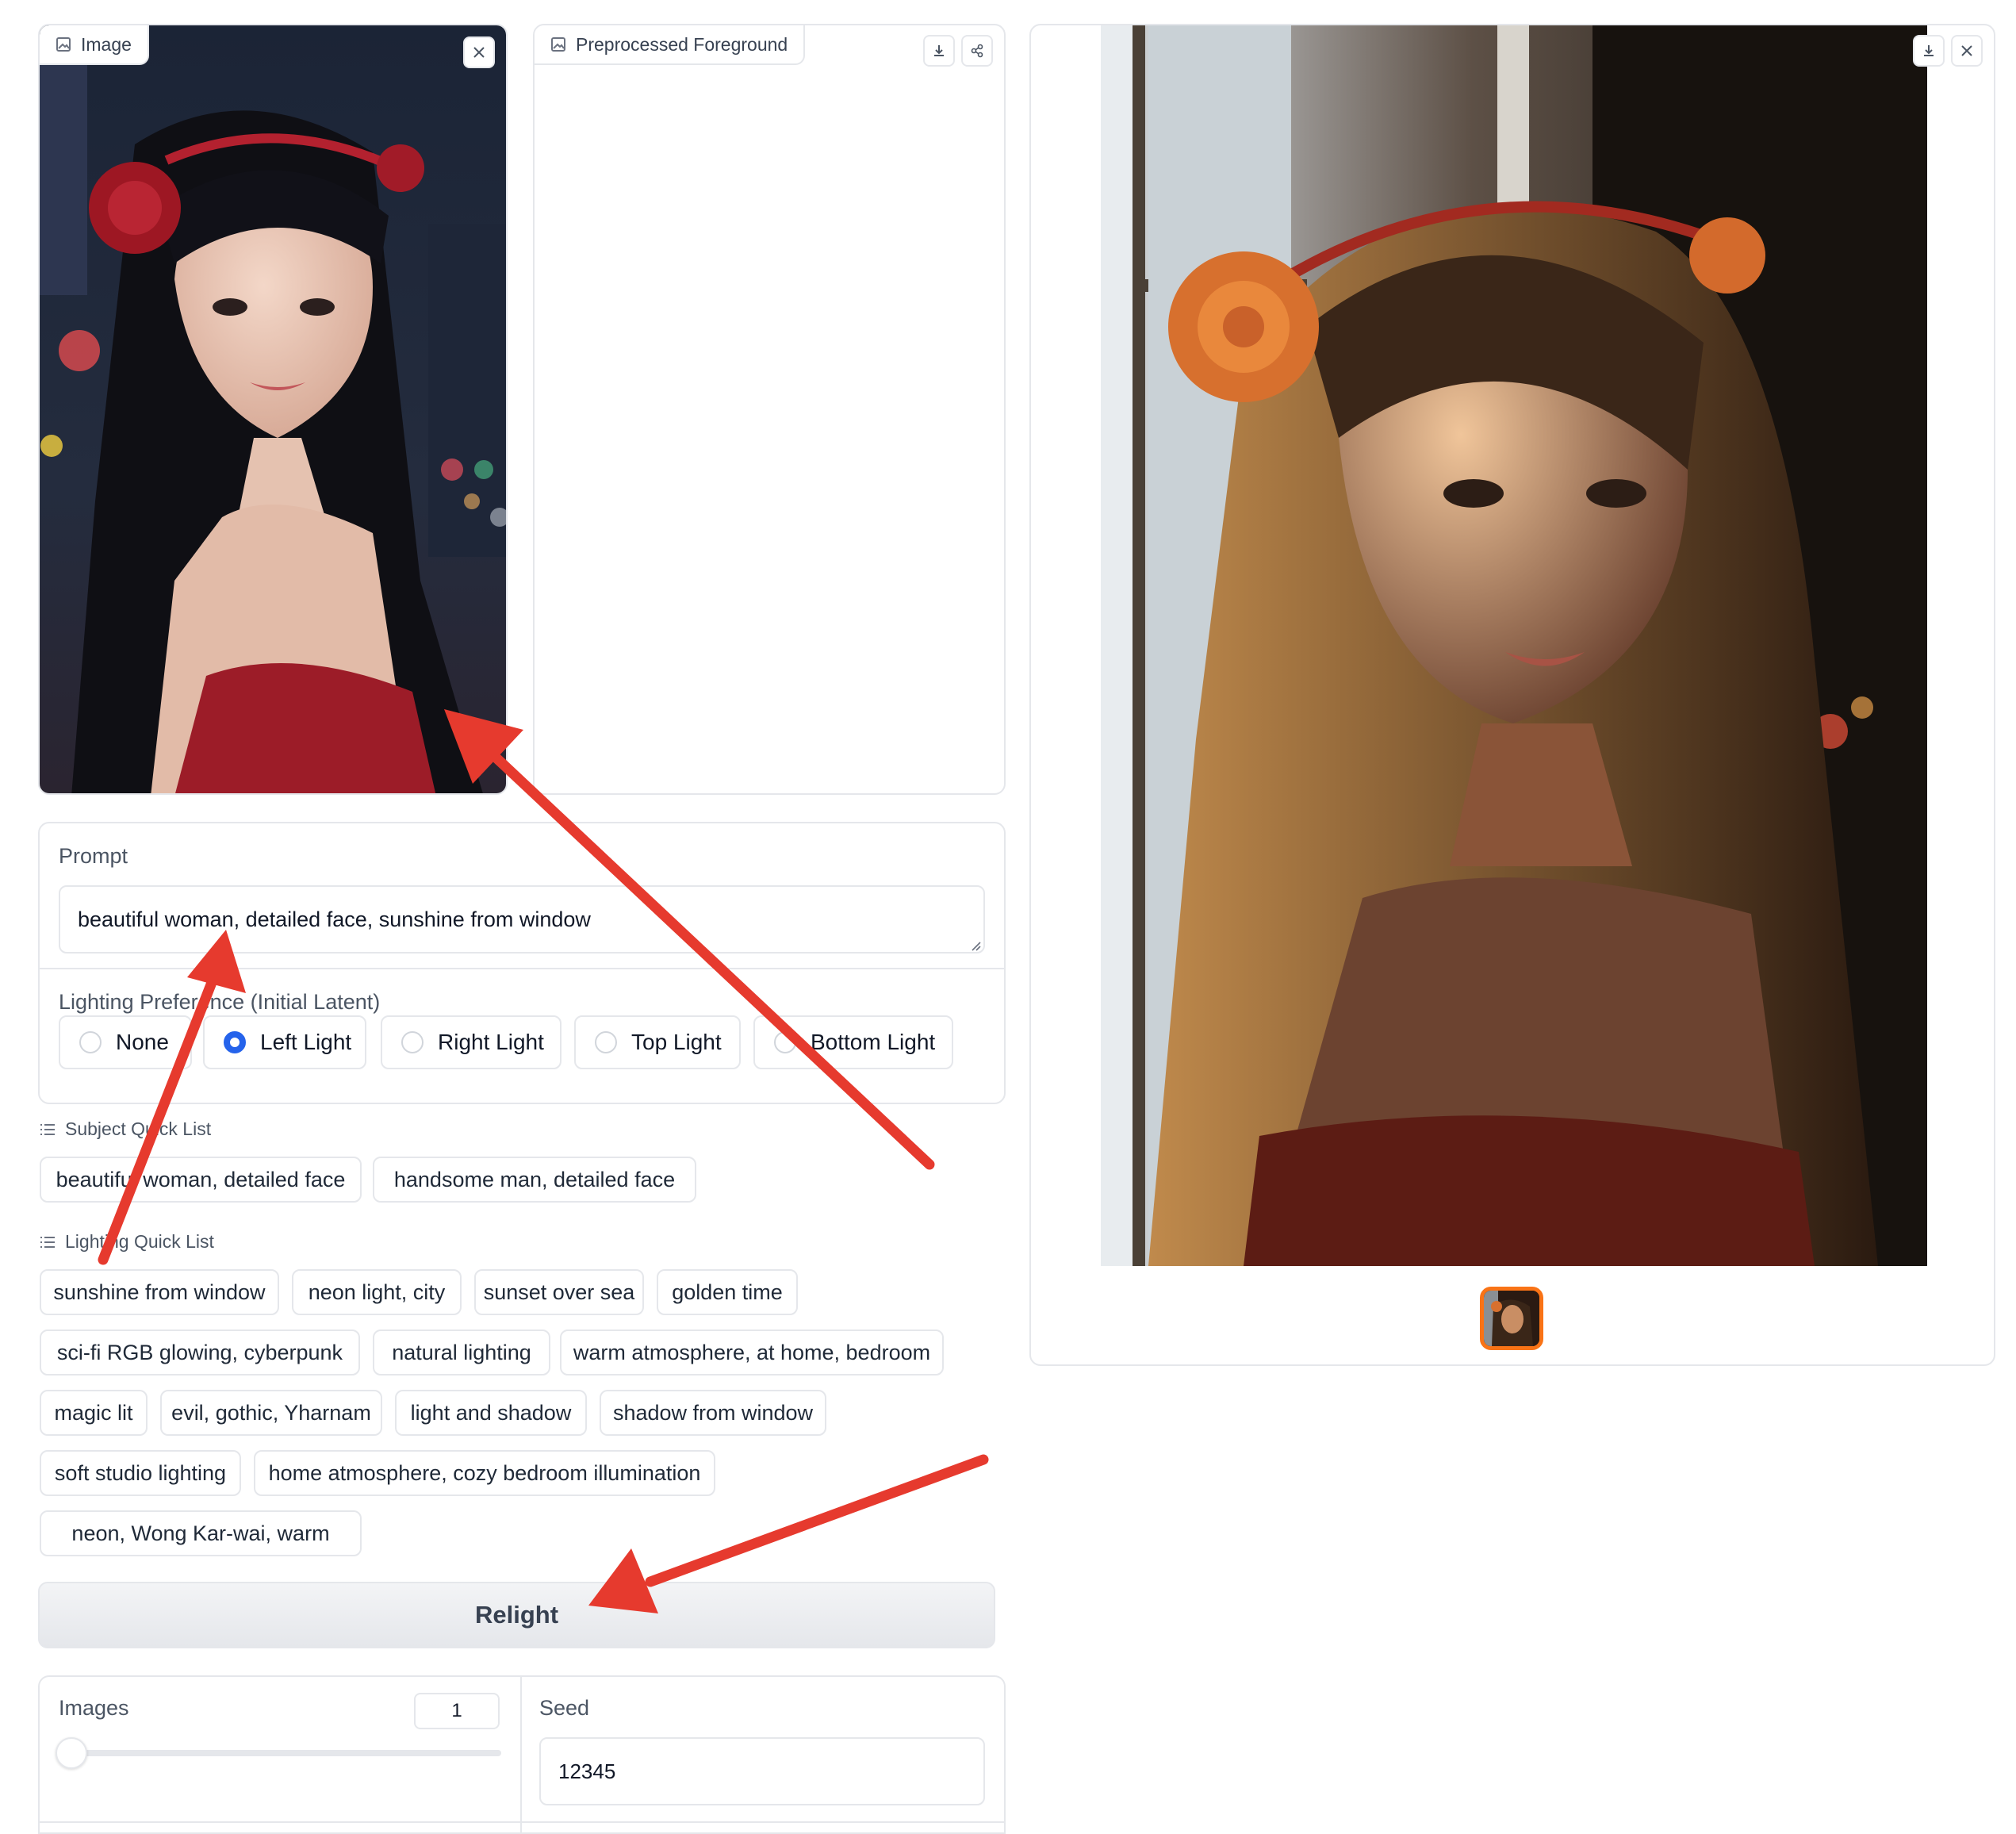 The width and height of the screenshot is (2016, 1834). I want to click on lighting-chip: soft studio lighting, so click(140, 1473).